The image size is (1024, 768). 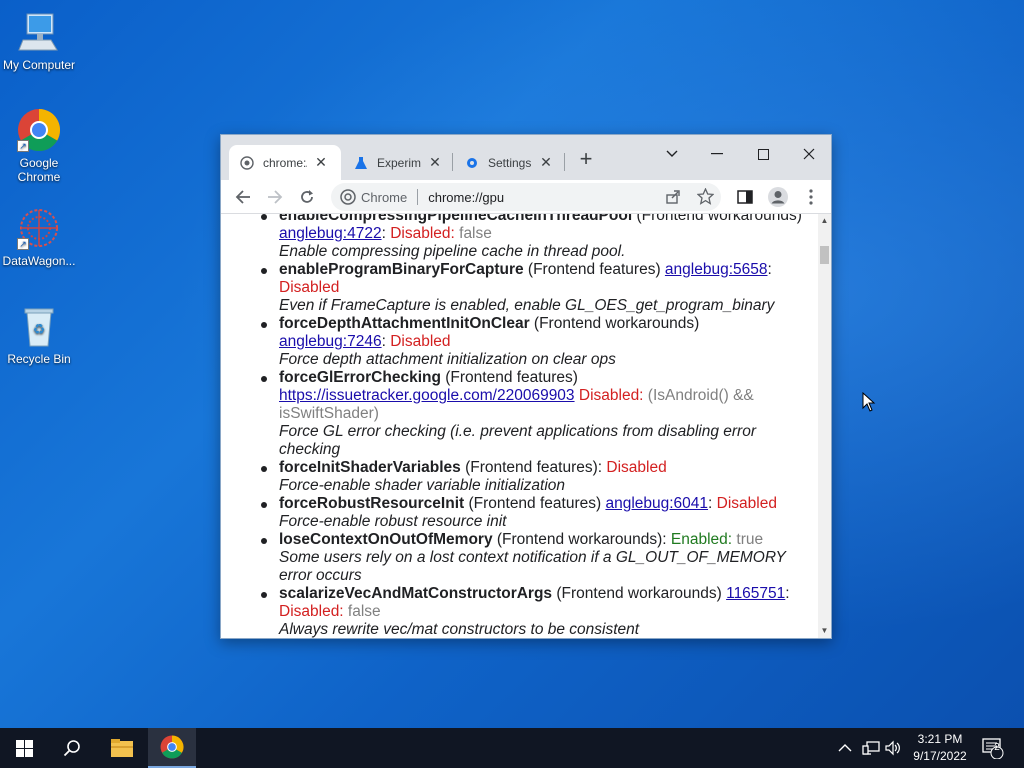 I want to click on desktop-icon-label: Google Chrome, so click(x=39, y=170).